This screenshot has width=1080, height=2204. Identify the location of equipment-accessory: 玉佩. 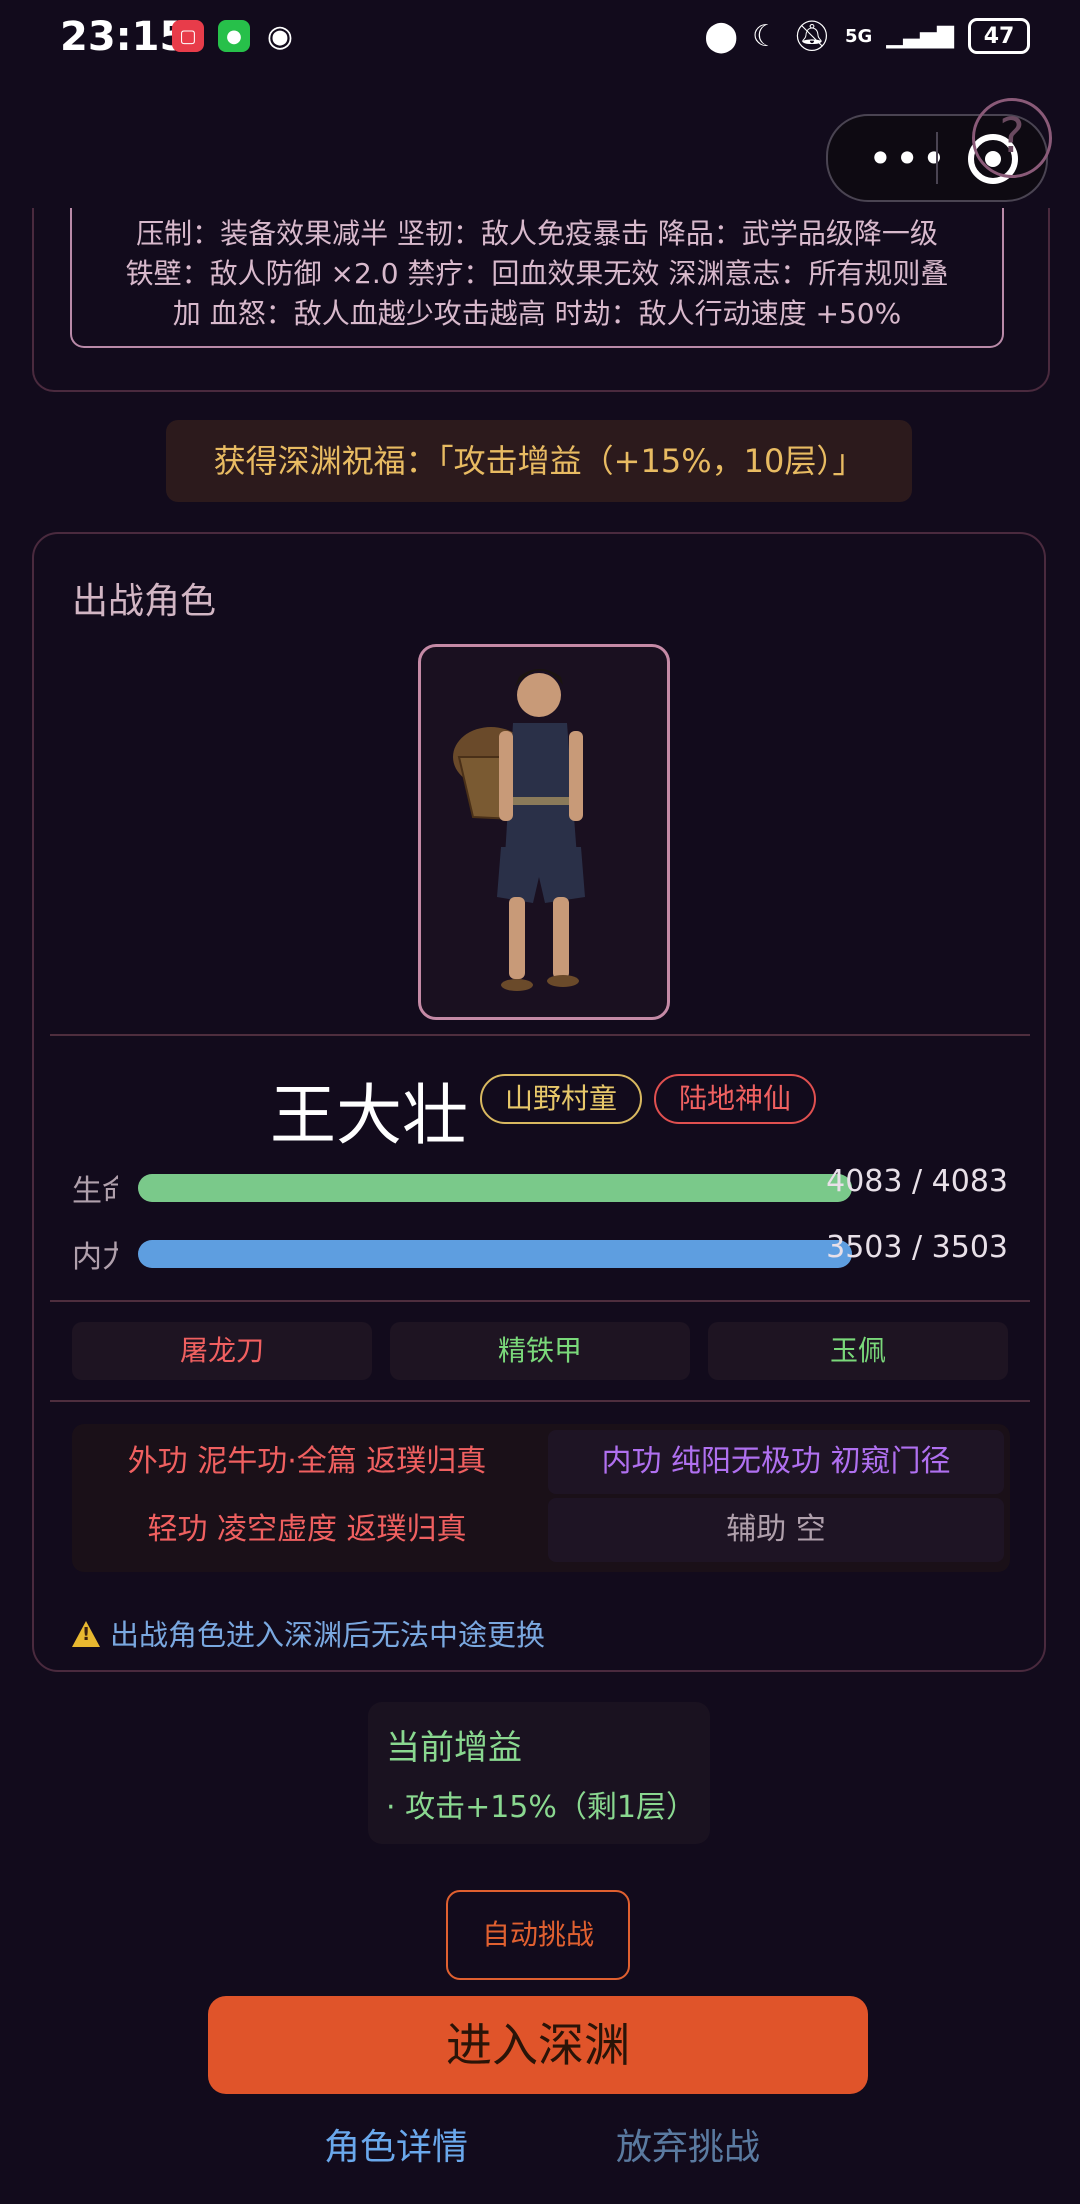
(858, 1351).